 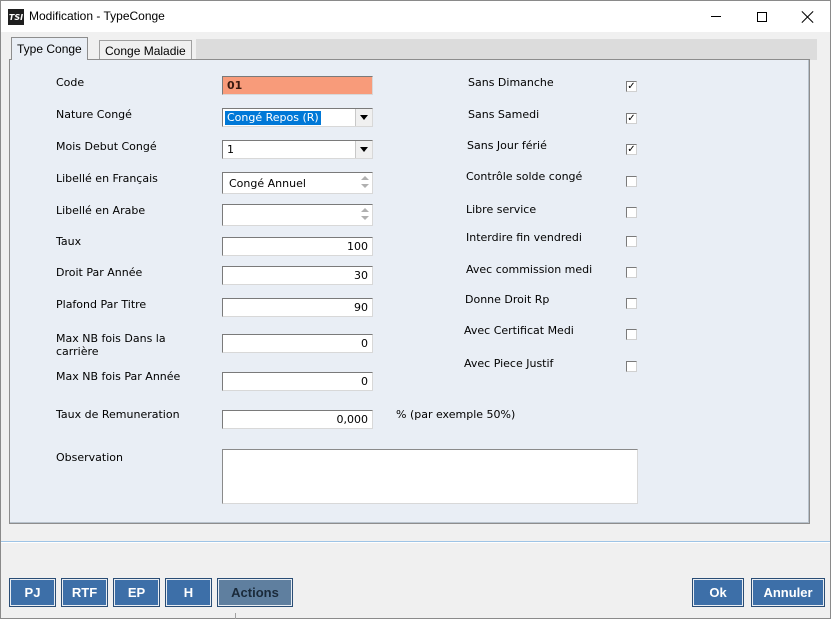 What do you see at coordinates (631, 149) in the screenshot?
I see `sans-jour-ferie-checkbox: ✓` at bounding box center [631, 149].